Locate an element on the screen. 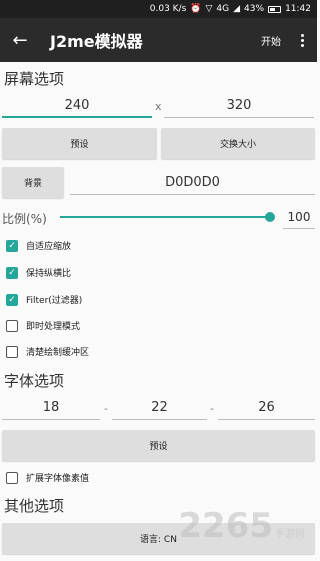  keep-aspect-ratio-checkbox-row: ✓ 保持纵横比 is located at coordinates (38, 272).